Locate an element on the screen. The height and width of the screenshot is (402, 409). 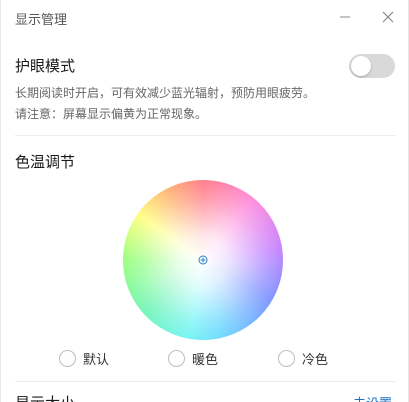
color-temperature-title: 色温调节 is located at coordinates (45, 162).